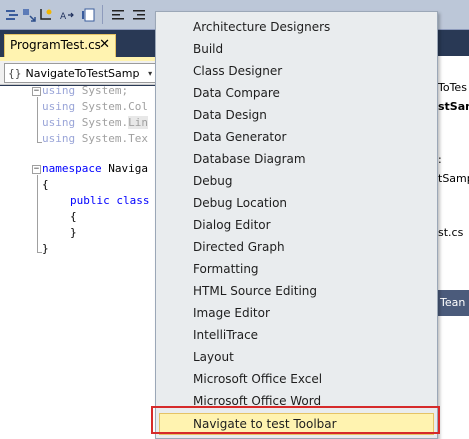 The height and width of the screenshot is (439, 469). I want to click on namespace-icon: {}, so click(15, 73).